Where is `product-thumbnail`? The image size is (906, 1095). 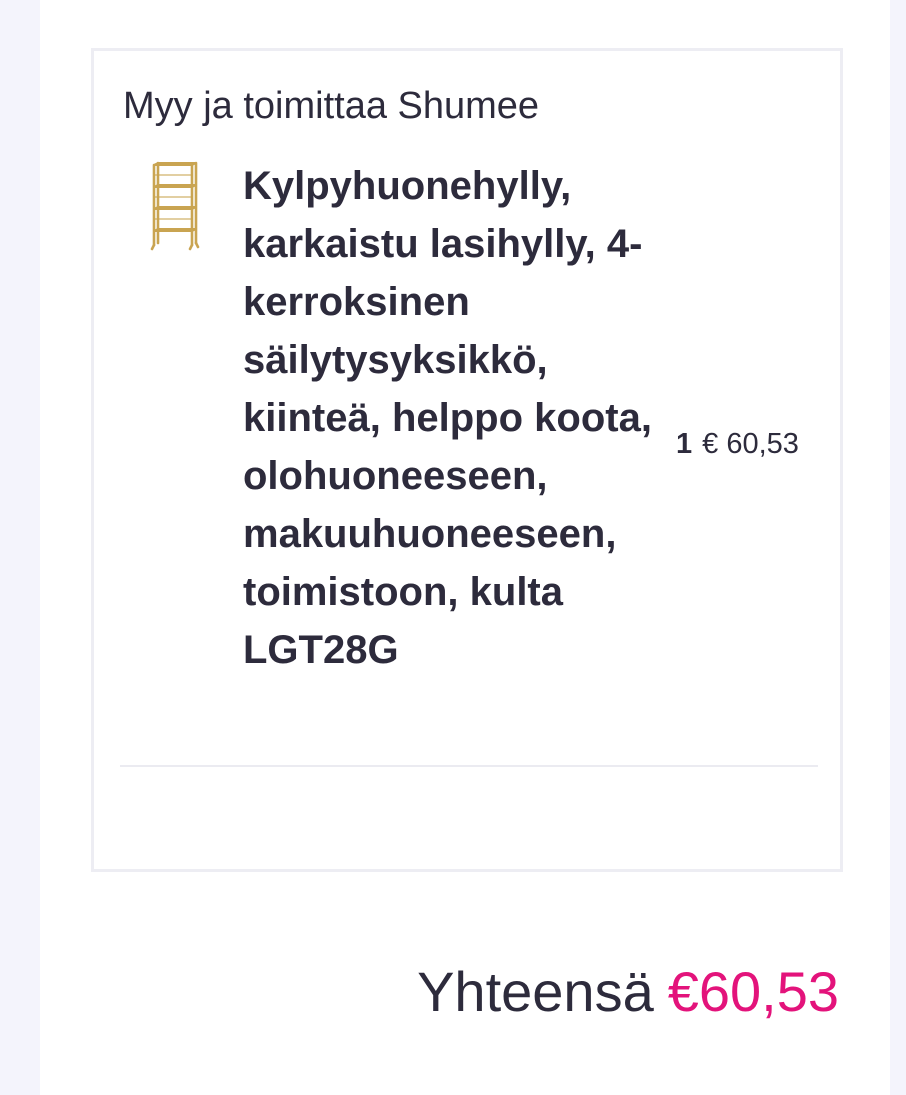 product-thumbnail is located at coordinates (174, 207).